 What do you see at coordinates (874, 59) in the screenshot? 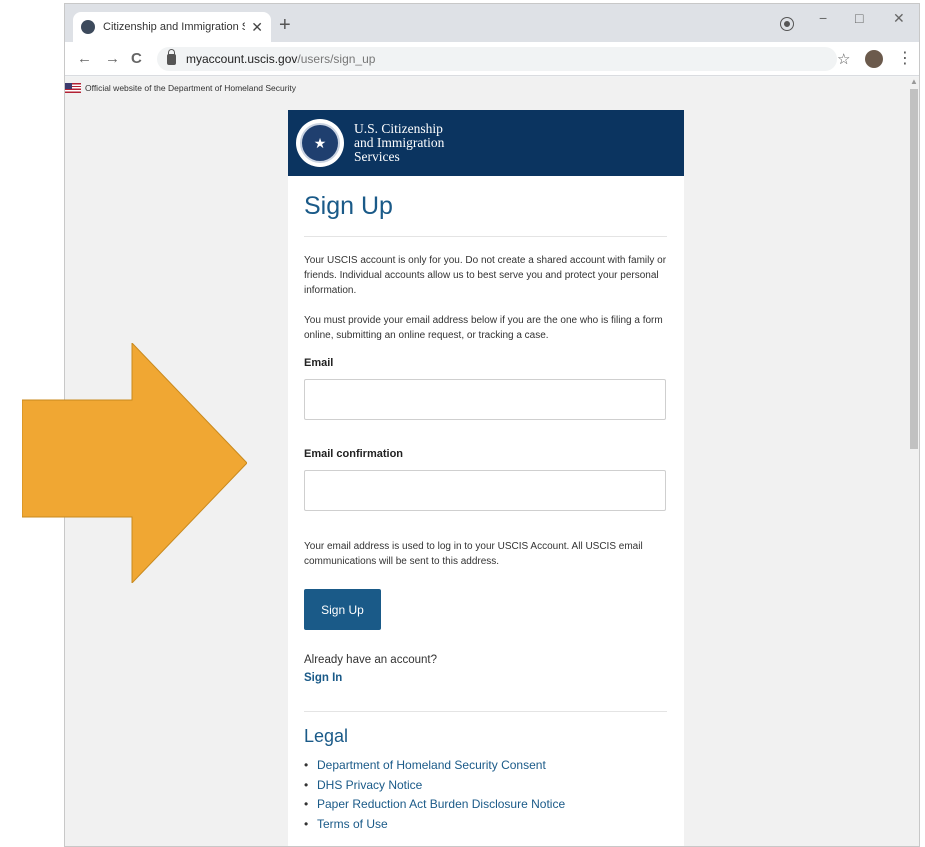
I see `profile-avatar` at bounding box center [874, 59].